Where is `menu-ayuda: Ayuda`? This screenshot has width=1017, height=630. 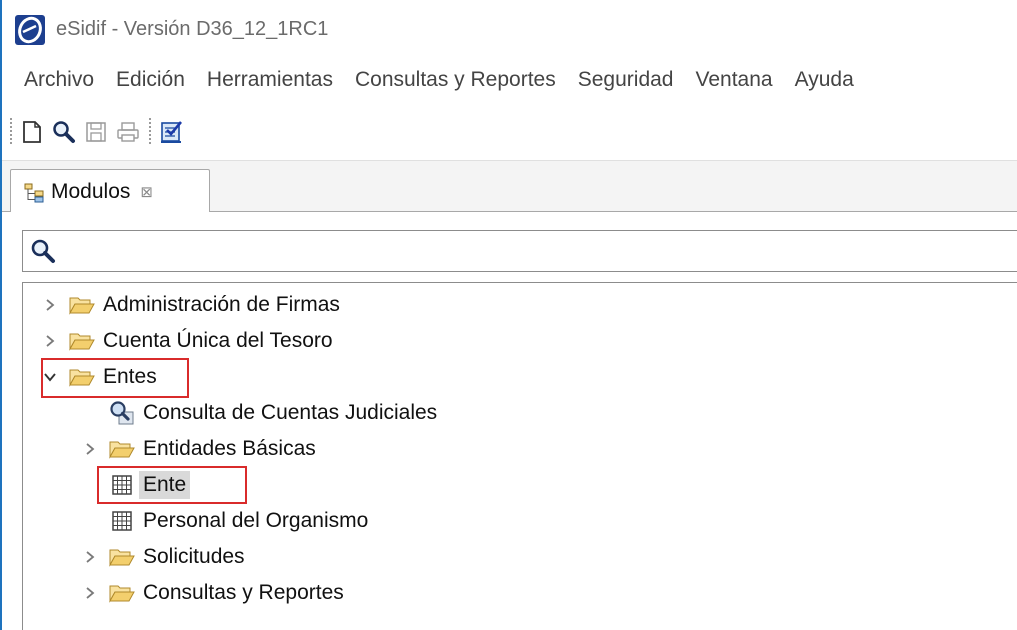
menu-ayuda: Ayuda is located at coordinates (824, 80).